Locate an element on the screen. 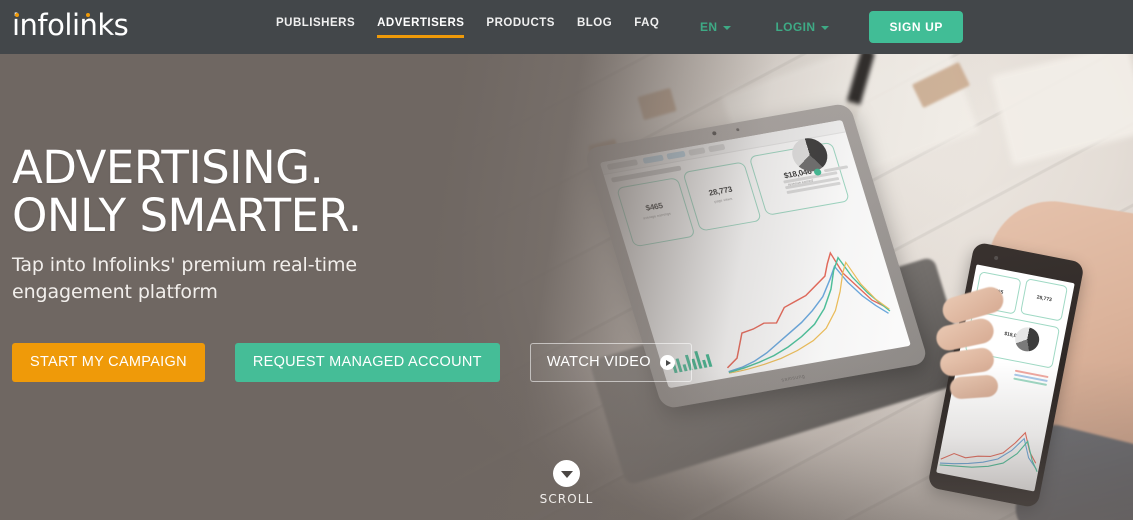 The height and width of the screenshot is (520, 1133). language-selector: EN is located at coordinates (715, 27).